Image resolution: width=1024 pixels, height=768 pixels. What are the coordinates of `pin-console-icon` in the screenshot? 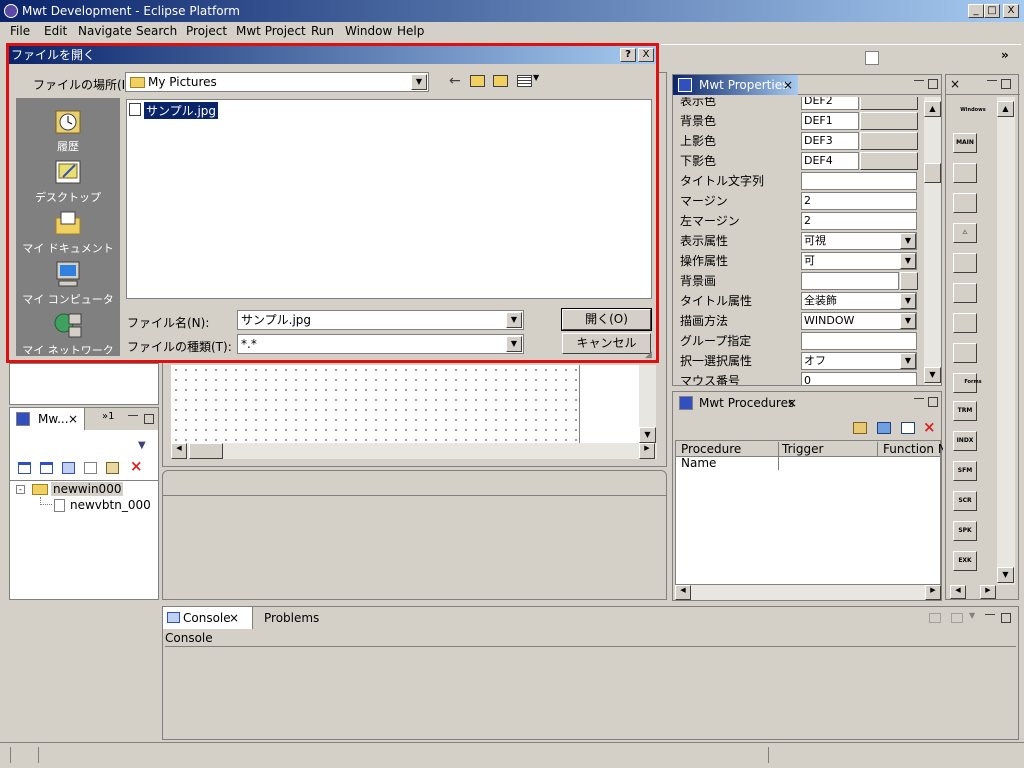 It's located at (935, 618).